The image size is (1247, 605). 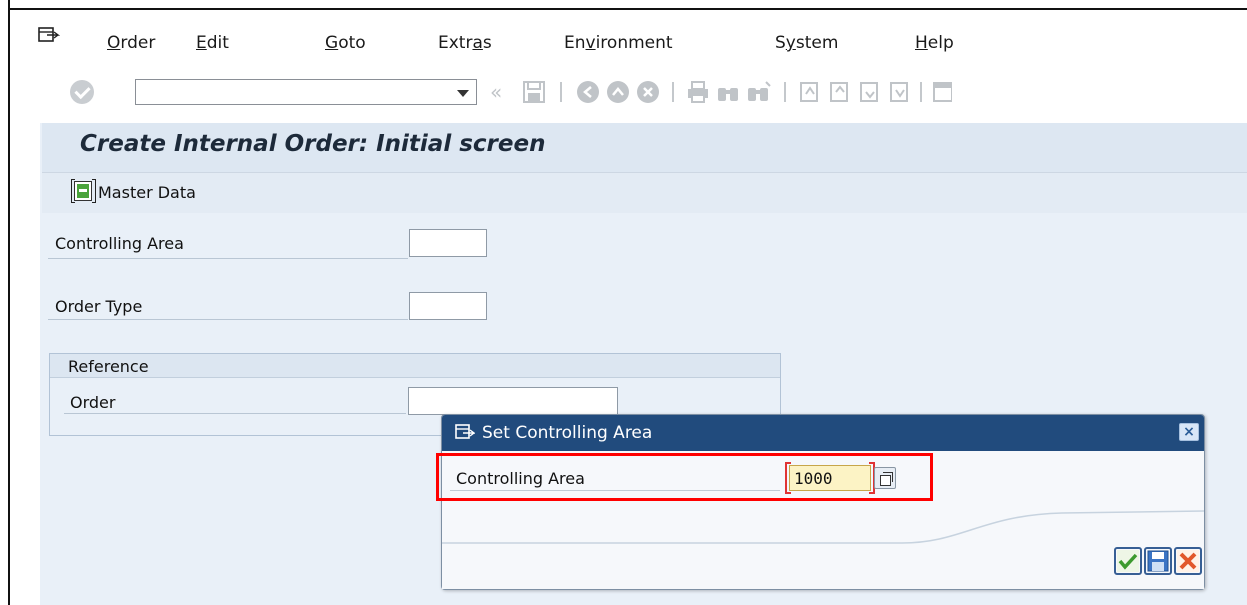 What do you see at coordinates (900, 92) in the screenshot?
I see `last-page-icon` at bounding box center [900, 92].